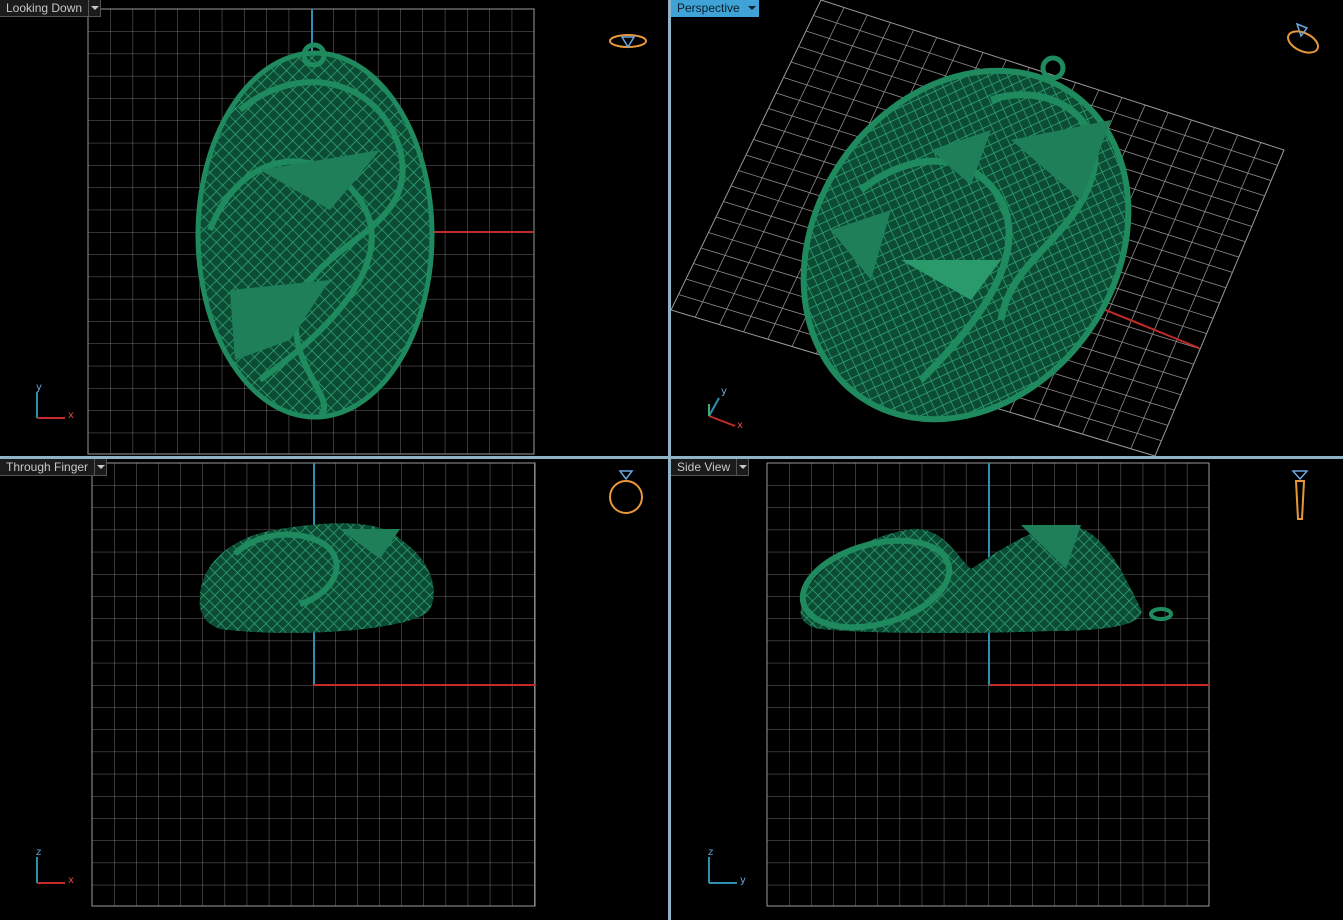 The width and height of the screenshot is (1343, 920). I want to click on viewport-title: Through Finger, so click(48, 467).